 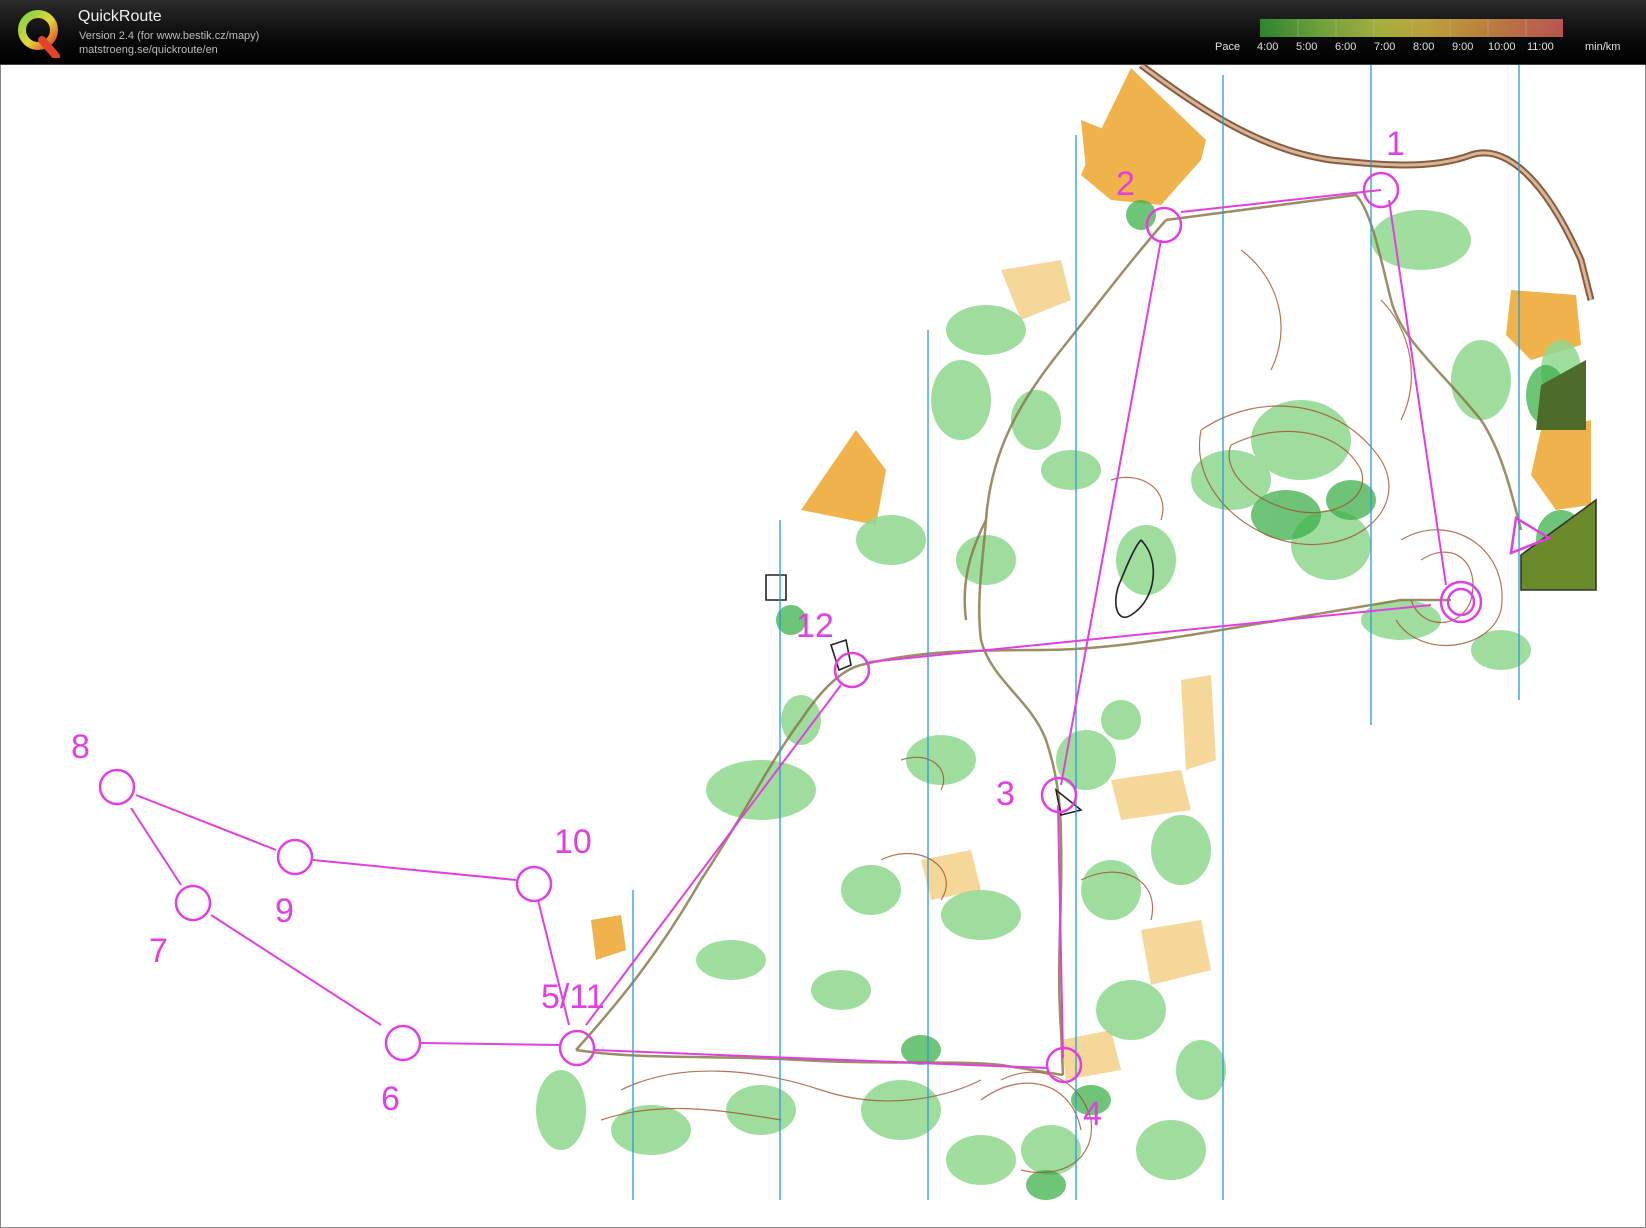 I want to click on pace-unit: min/km, so click(x=1603, y=47).